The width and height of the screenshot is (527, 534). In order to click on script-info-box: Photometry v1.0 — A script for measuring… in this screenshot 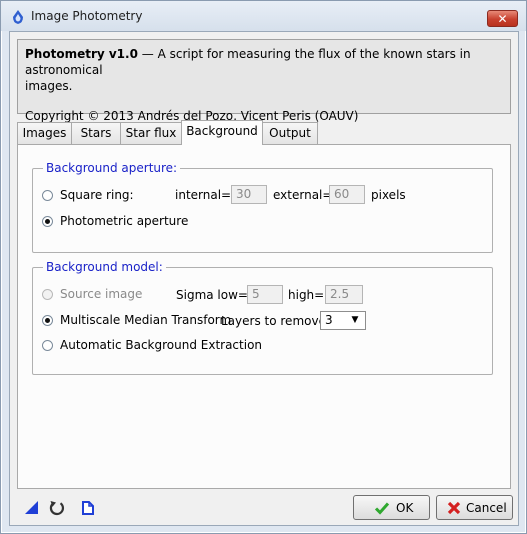, I will do `click(264, 81)`.